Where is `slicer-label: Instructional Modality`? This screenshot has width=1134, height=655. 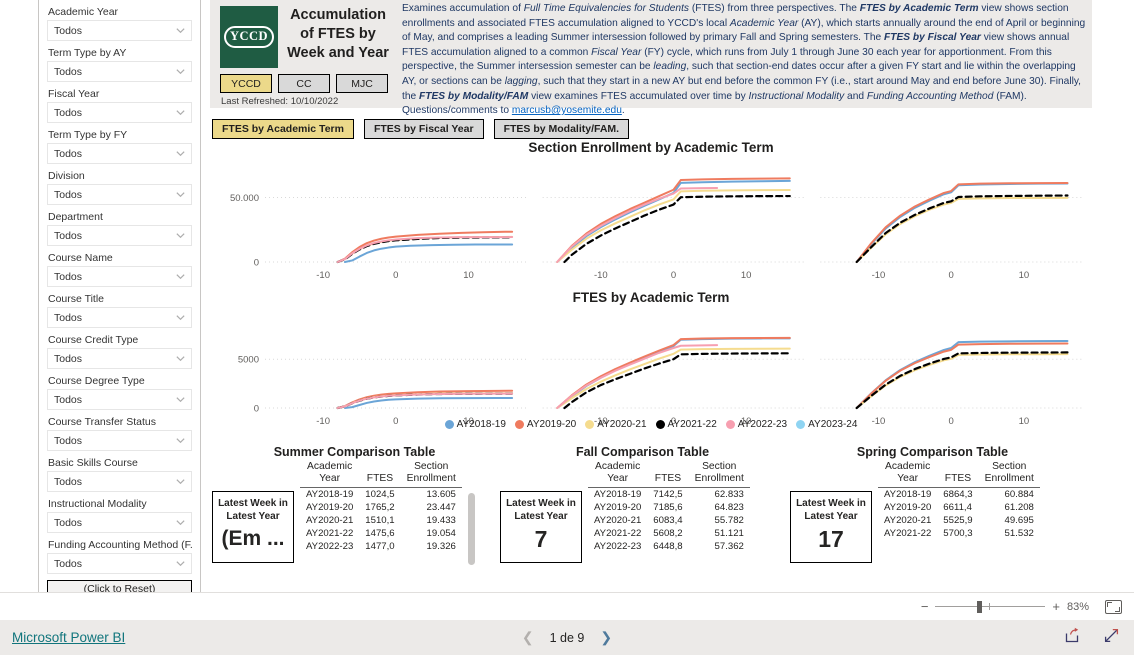
slicer-label: Instructional Modality is located at coordinates (97, 504).